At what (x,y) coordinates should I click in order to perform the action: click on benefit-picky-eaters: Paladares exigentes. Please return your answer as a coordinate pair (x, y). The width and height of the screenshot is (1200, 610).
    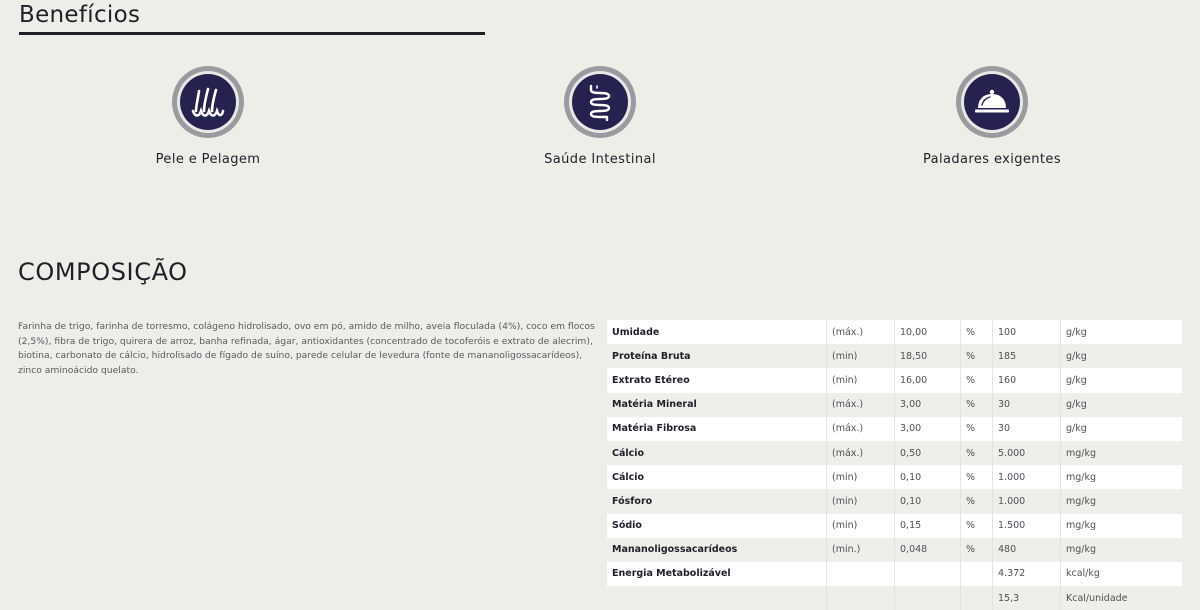
    Looking at the image, I should click on (992, 116).